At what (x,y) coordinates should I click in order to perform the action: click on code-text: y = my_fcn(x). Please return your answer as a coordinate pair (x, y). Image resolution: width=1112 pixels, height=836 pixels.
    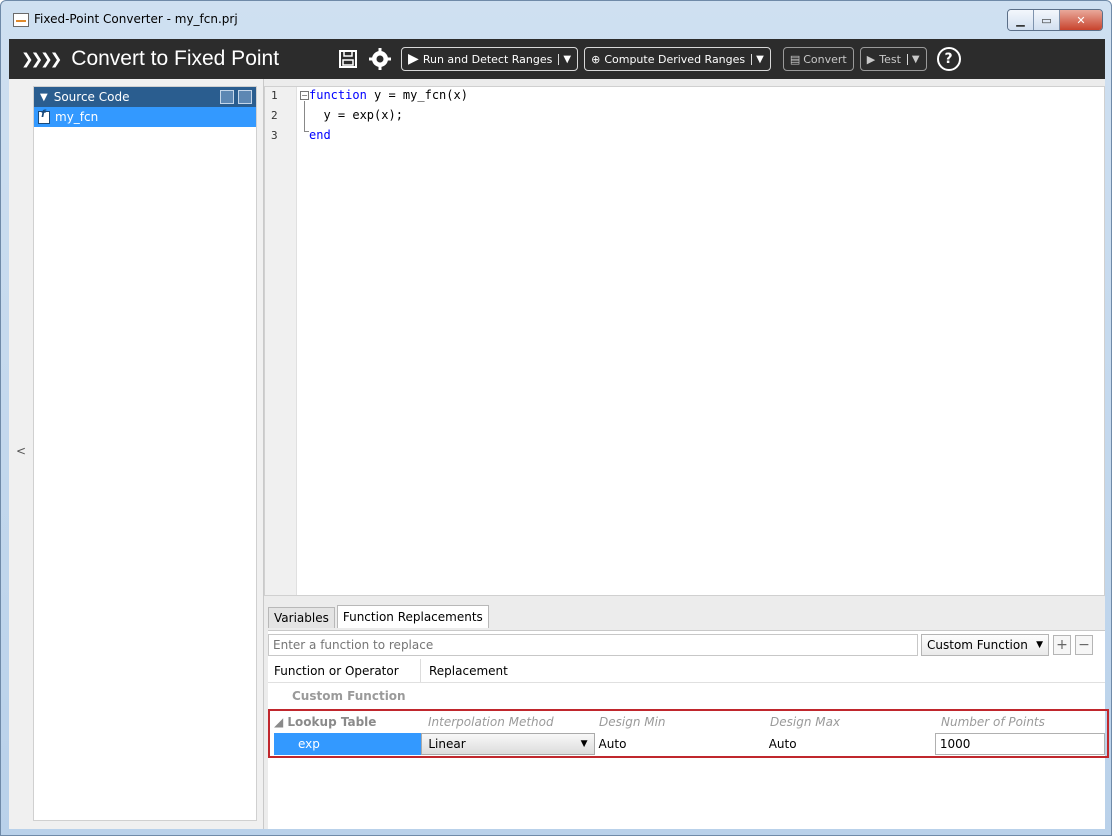
    Looking at the image, I should click on (417, 95).